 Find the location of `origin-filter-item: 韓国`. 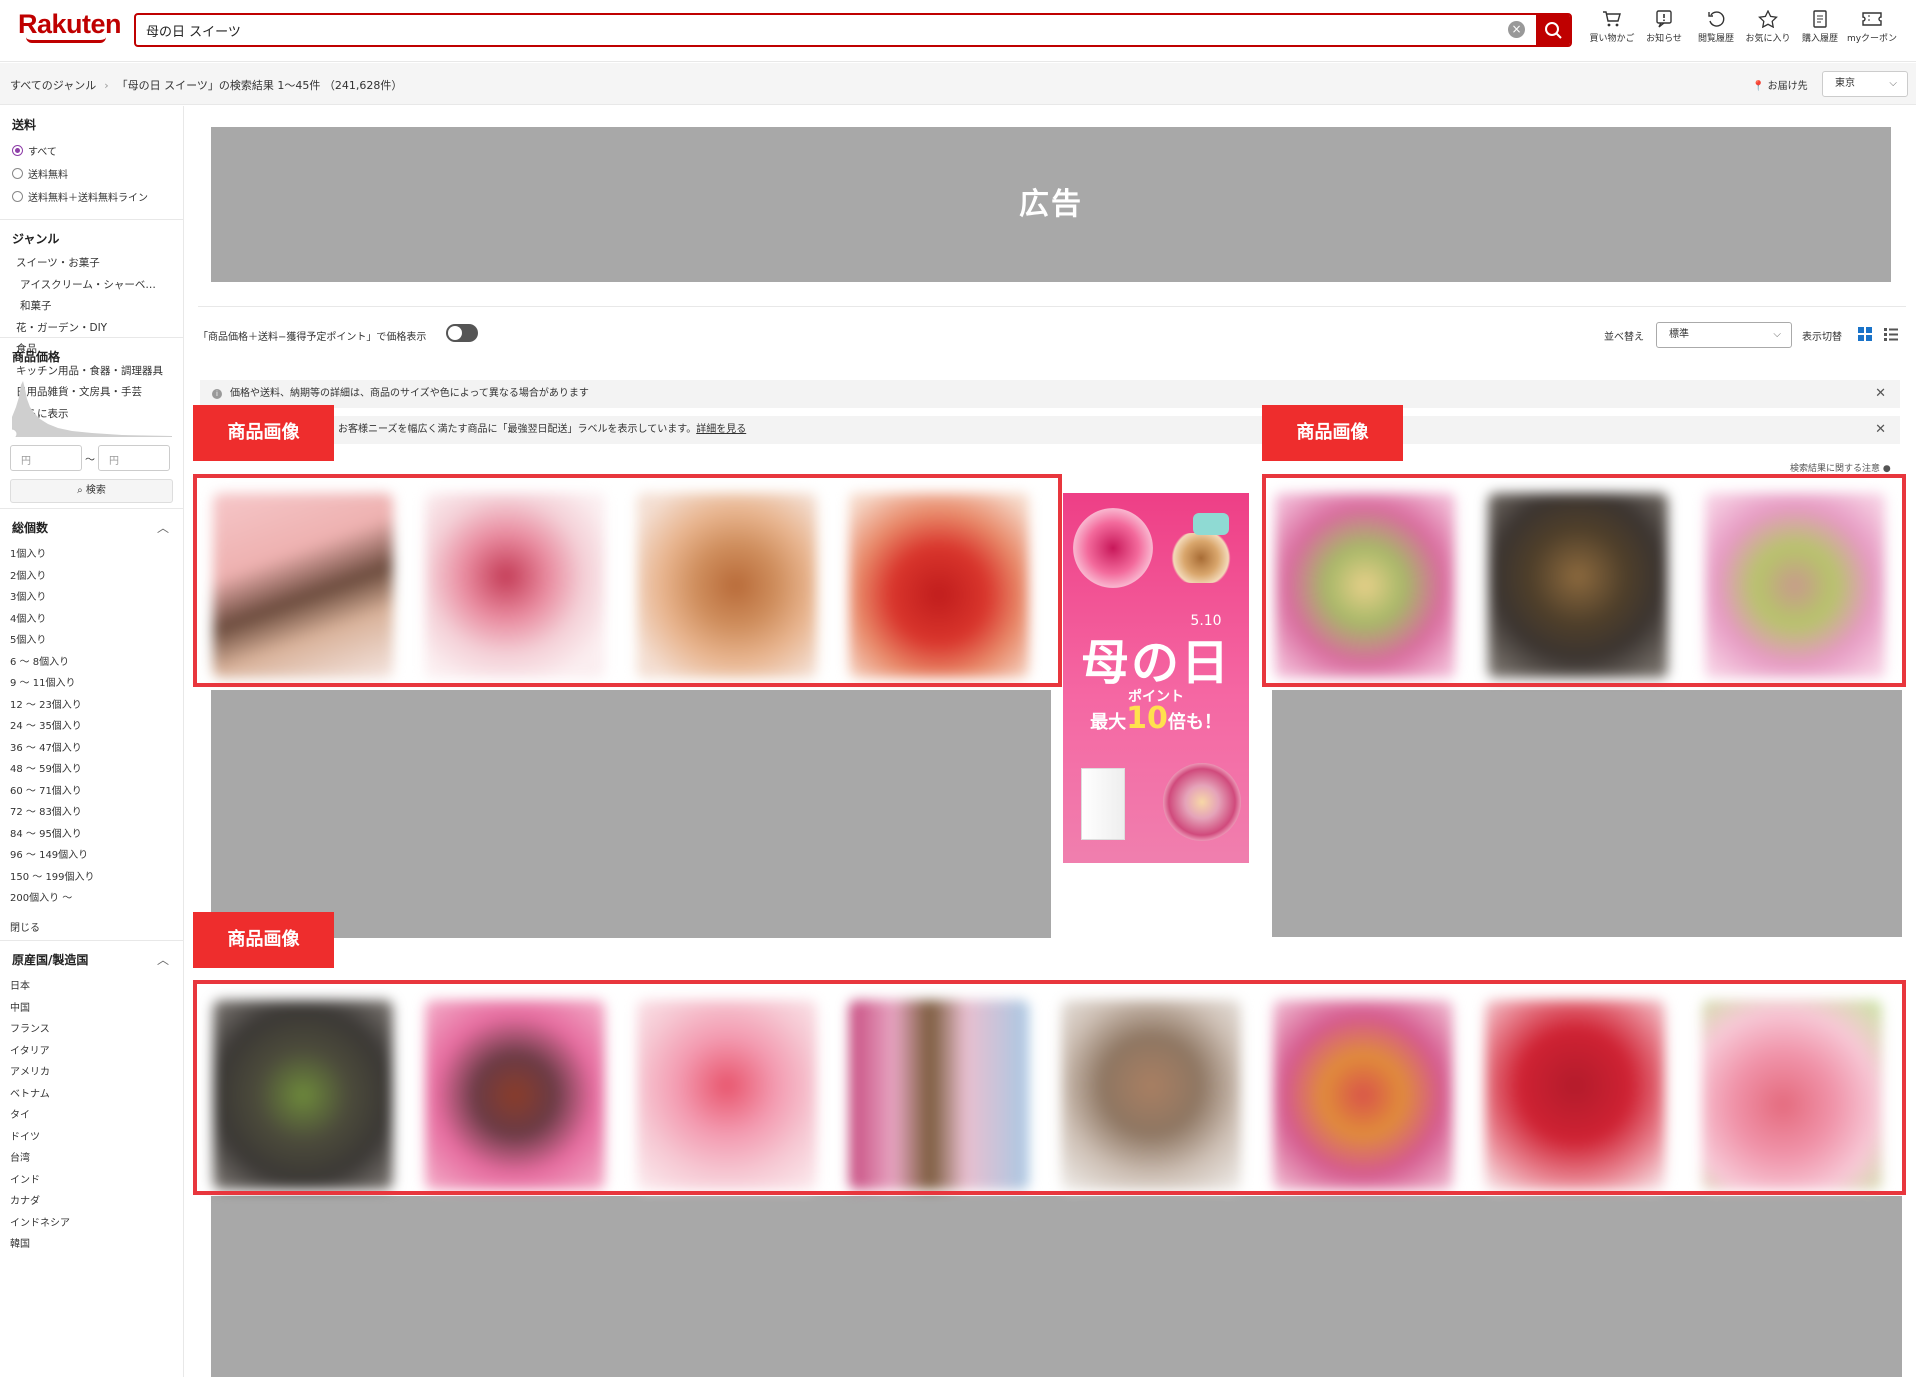

origin-filter-item: 韓国 is located at coordinates (91, 1245).